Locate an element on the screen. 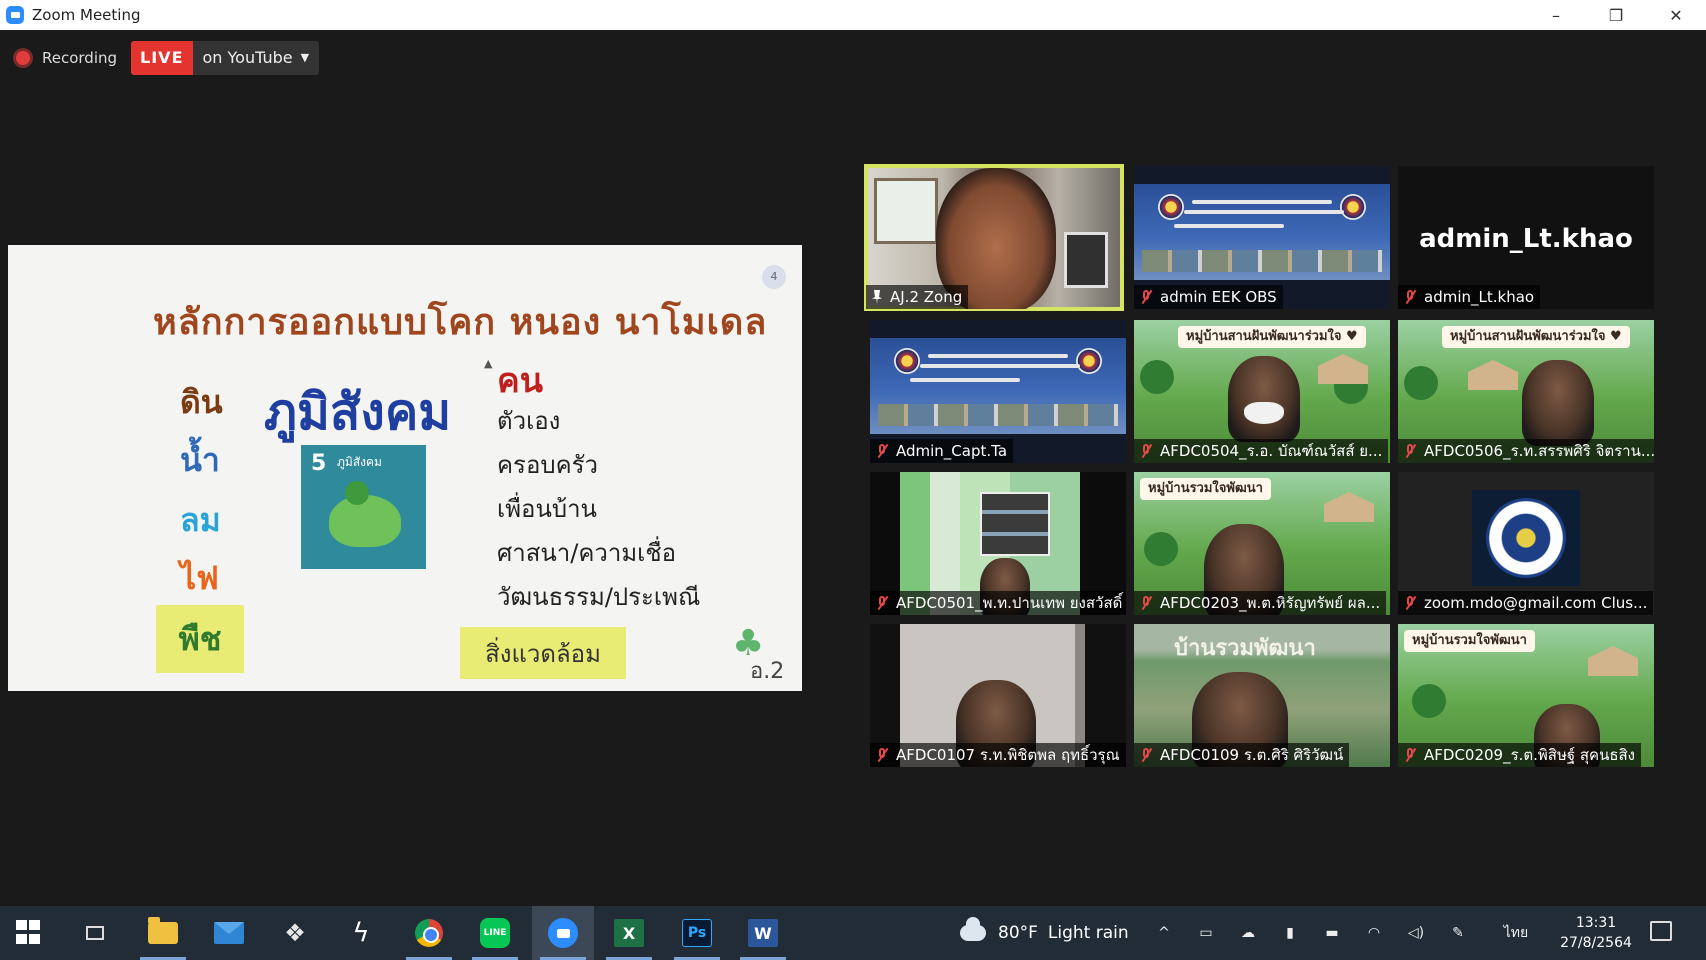 This screenshot has width=1706, height=960. environment-label: สิ่งแวดล้อม is located at coordinates (543, 653).